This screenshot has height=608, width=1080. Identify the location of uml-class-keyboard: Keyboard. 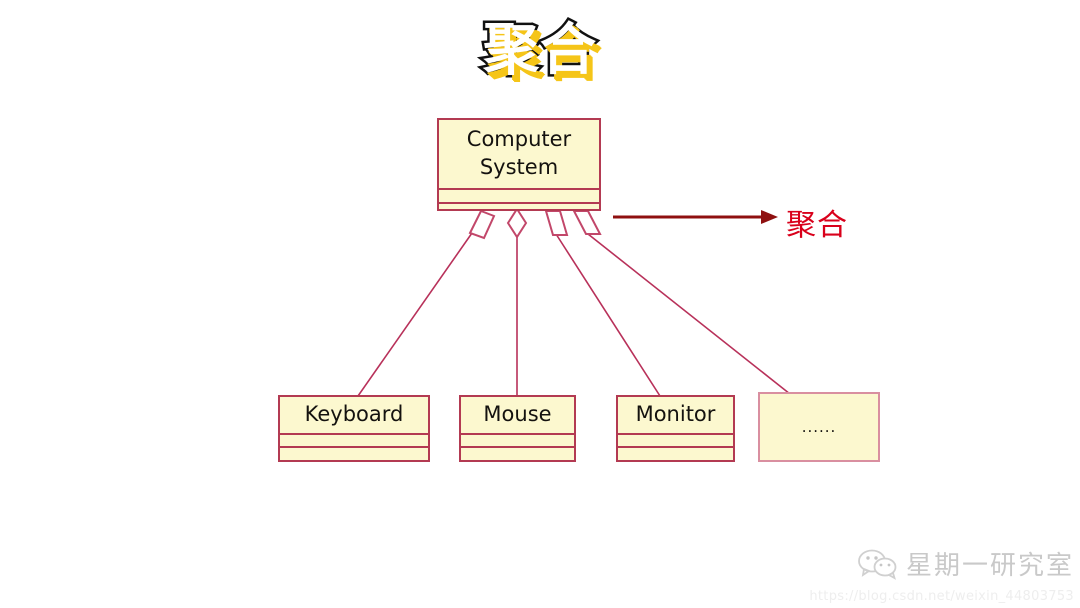
(354, 428).